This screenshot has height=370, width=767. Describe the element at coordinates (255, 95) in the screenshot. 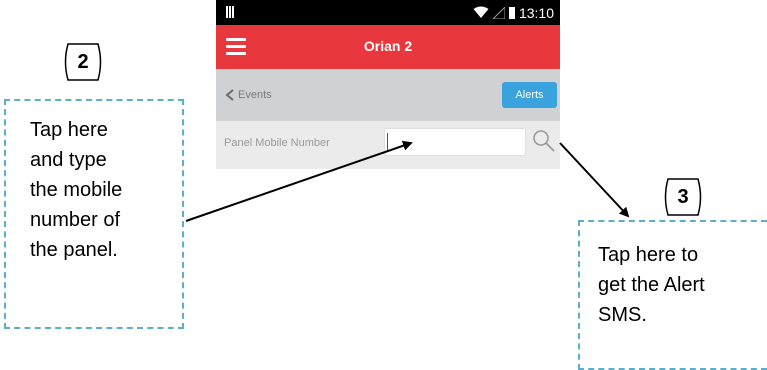

I see `back-label: Events` at that location.